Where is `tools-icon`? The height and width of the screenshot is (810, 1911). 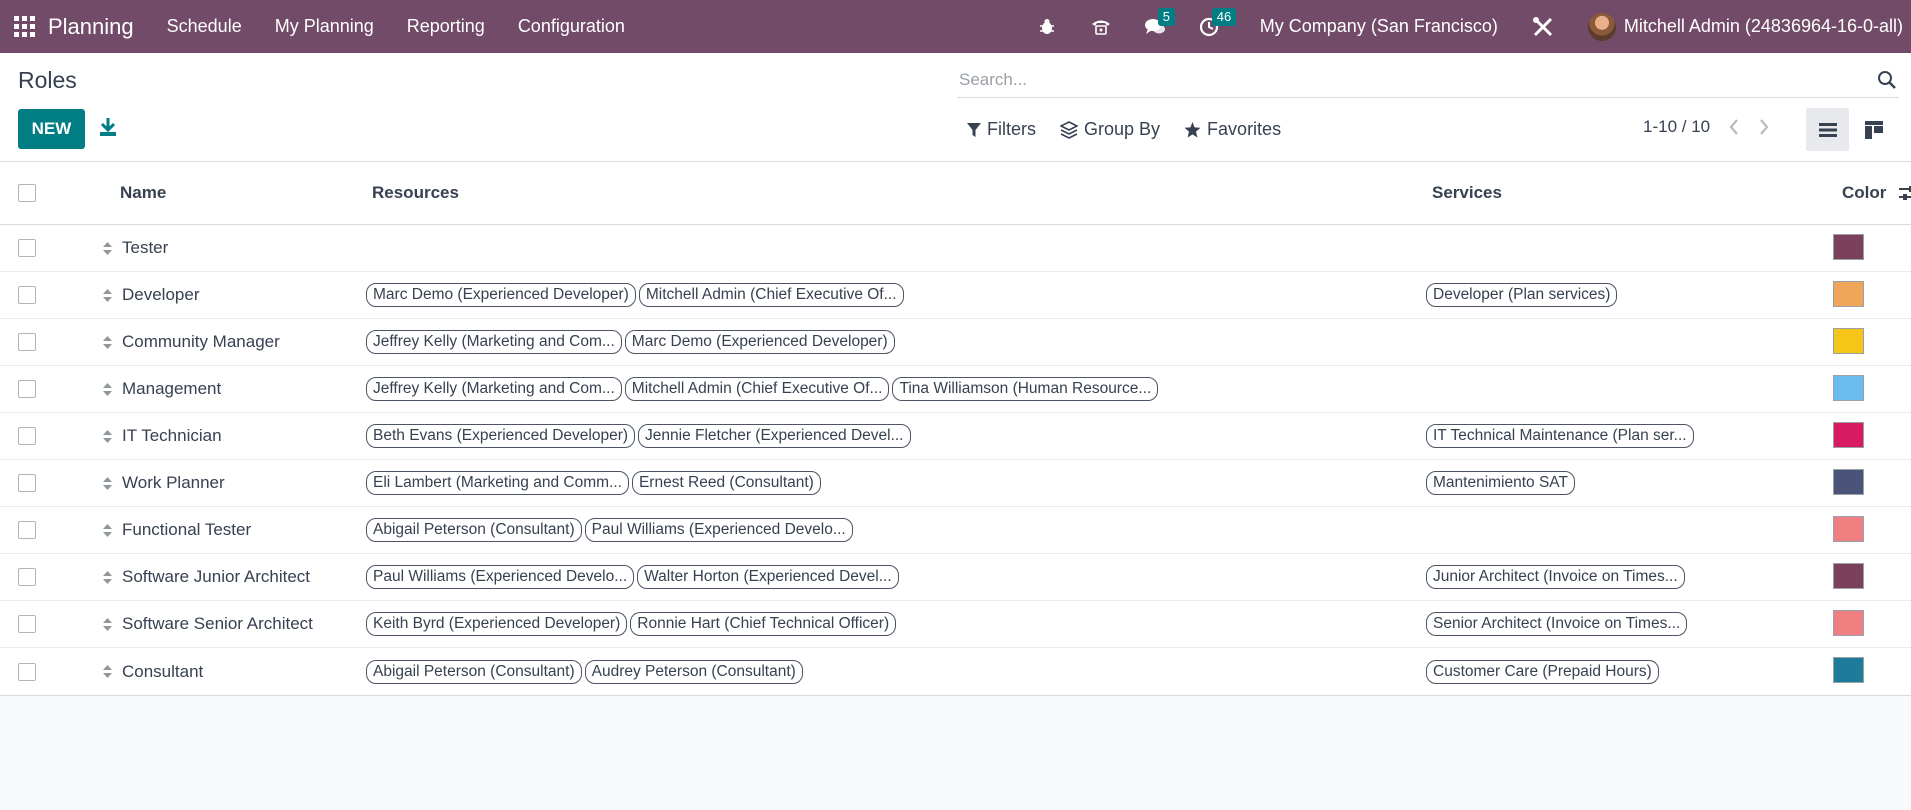
tools-icon is located at coordinates (1543, 27).